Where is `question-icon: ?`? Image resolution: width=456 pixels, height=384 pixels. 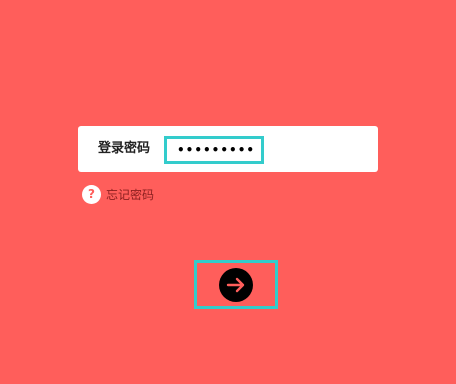
question-icon: ? is located at coordinates (91, 194).